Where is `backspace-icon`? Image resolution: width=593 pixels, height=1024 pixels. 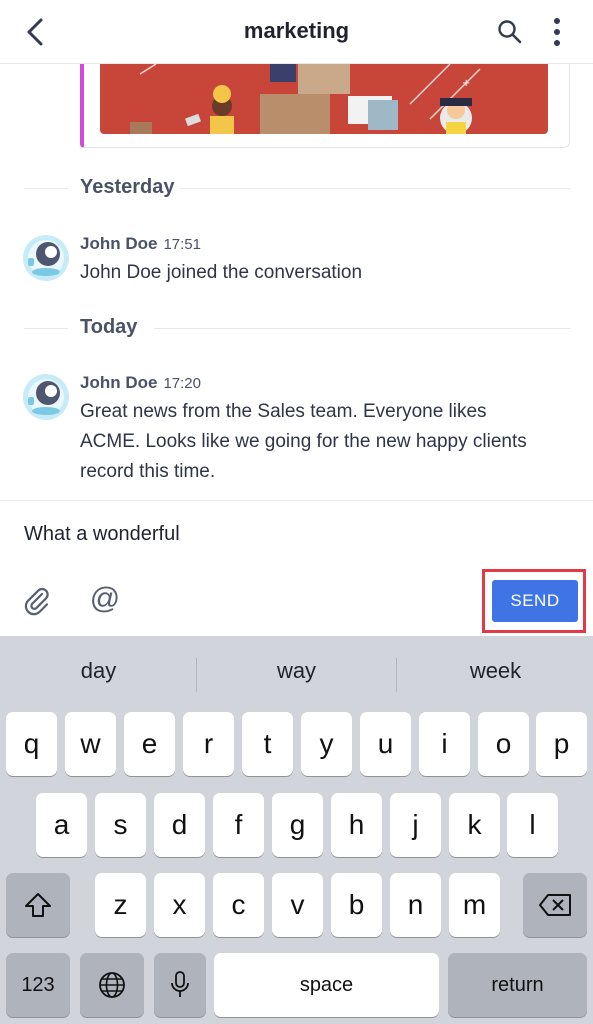
backspace-icon is located at coordinates (555, 905).